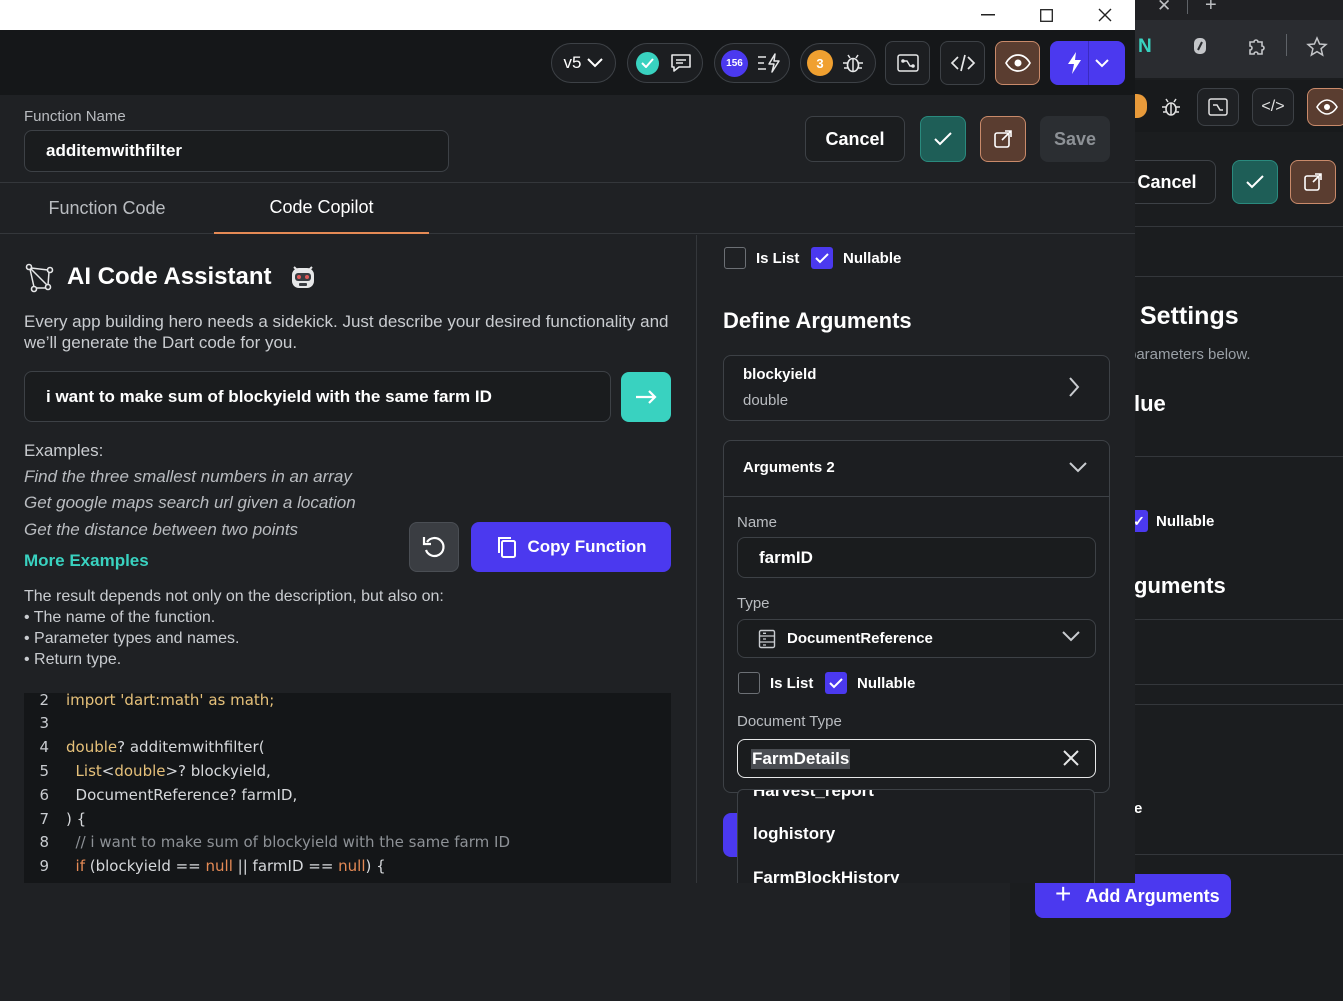 The image size is (1343, 1001). Describe the element at coordinates (1074, 389) in the screenshot. I see `chevron-right-icon` at that location.